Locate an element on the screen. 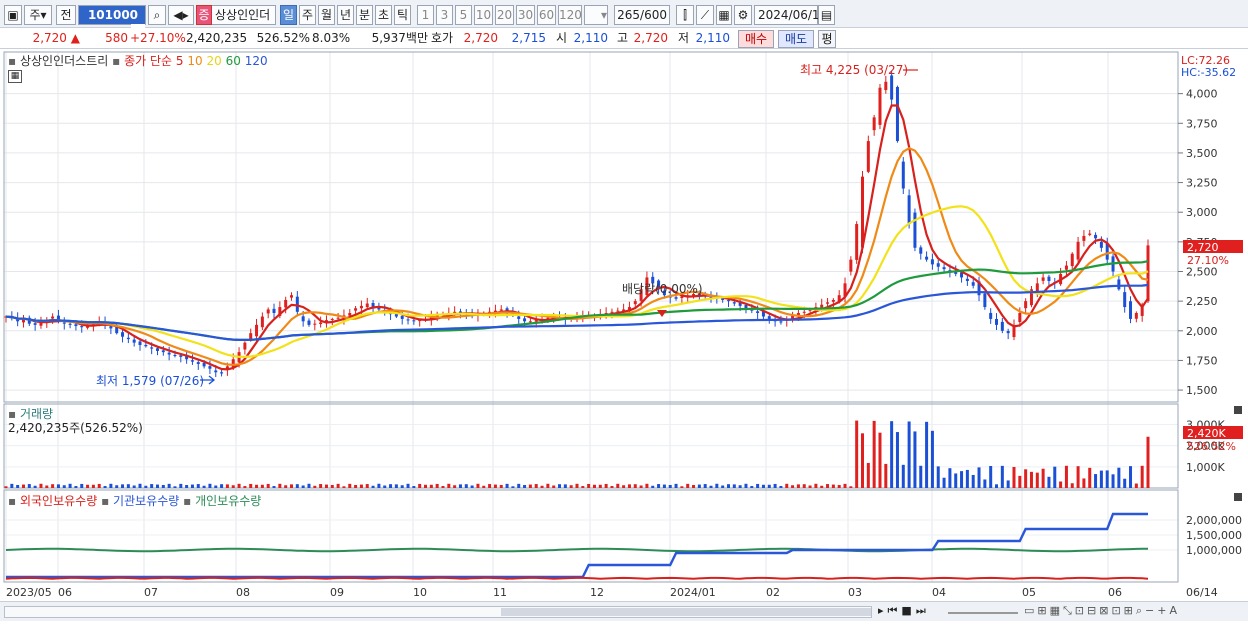 This screenshot has width=1248, height=624. ma-5-label: 5 is located at coordinates (180, 61).